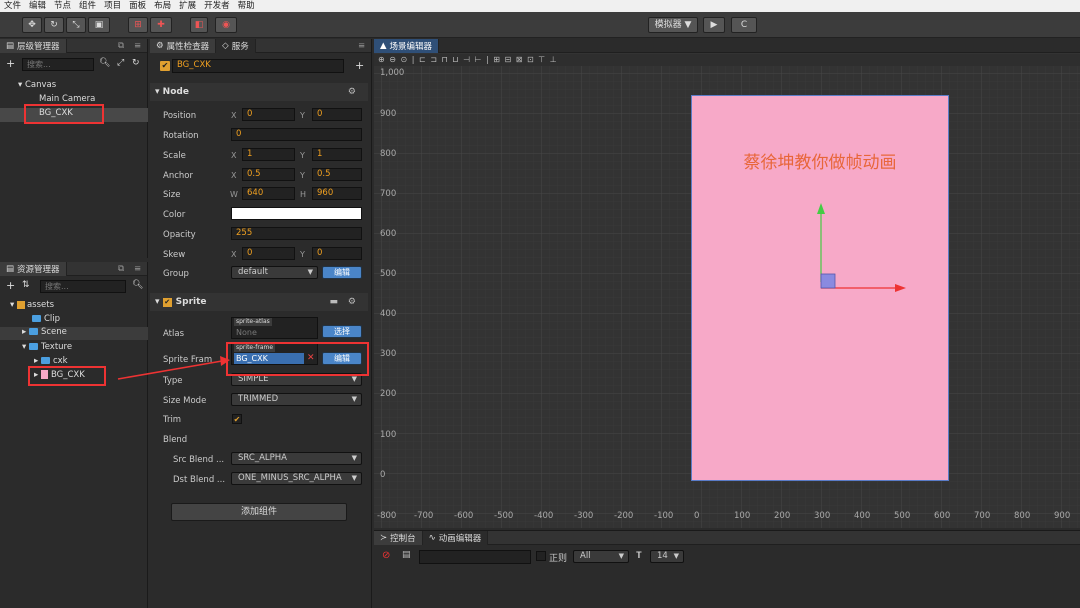 The image size is (1080, 608). Describe the element at coordinates (862, 516) in the screenshot. I see `x-tick: 400` at that location.